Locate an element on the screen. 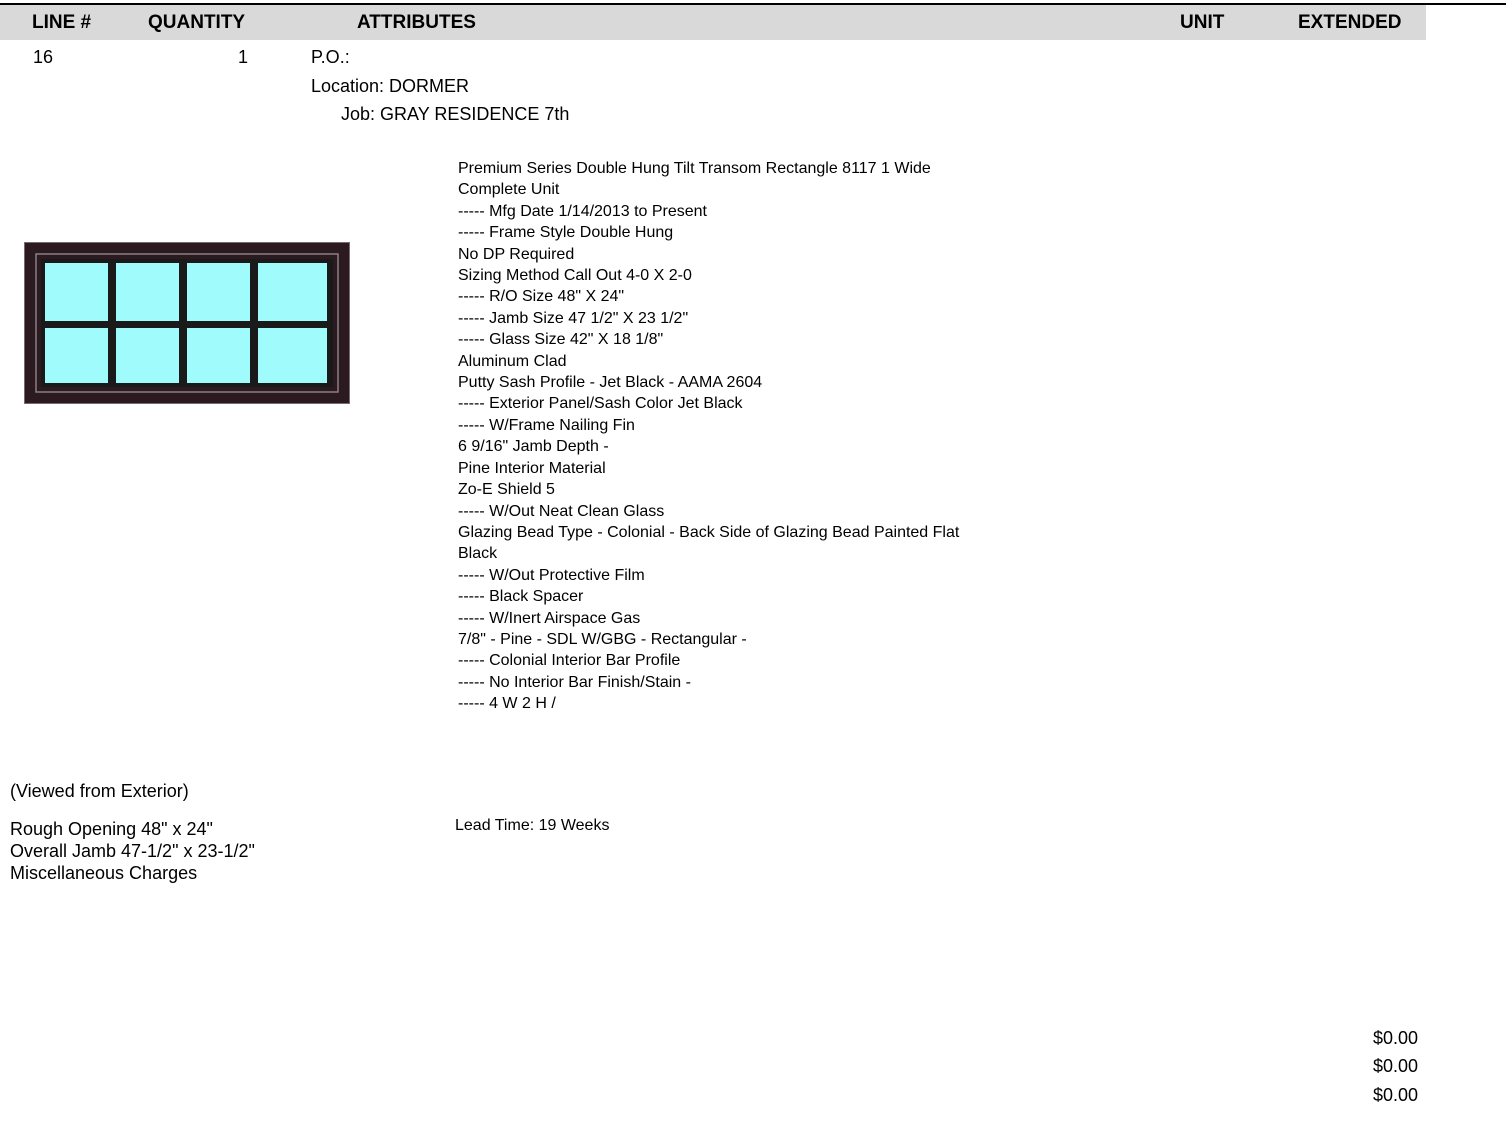 The height and width of the screenshot is (1138, 1506). header-unit: UNIT is located at coordinates (1202, 22).